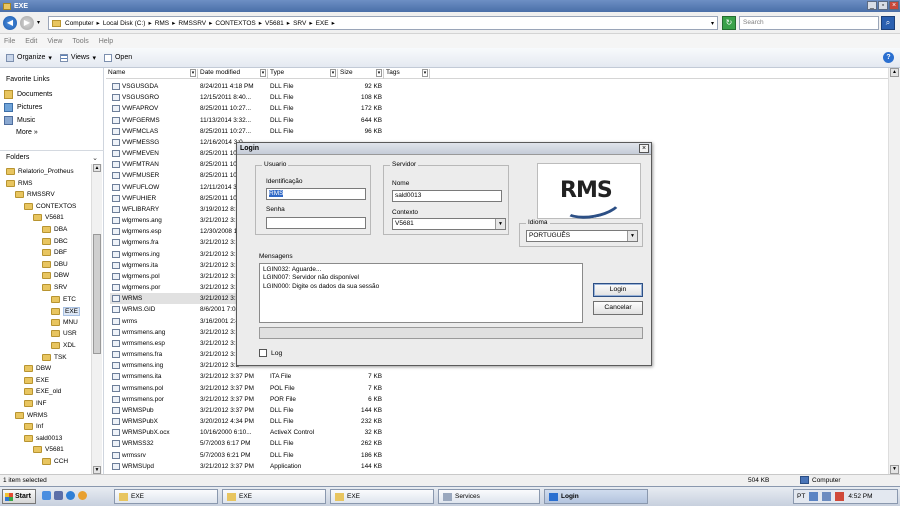 This screenshot has height=506, width=900. Describe the element at coordinates (303, 74) in the screenshot. I see `column-header-type: Type ▾` at that location.